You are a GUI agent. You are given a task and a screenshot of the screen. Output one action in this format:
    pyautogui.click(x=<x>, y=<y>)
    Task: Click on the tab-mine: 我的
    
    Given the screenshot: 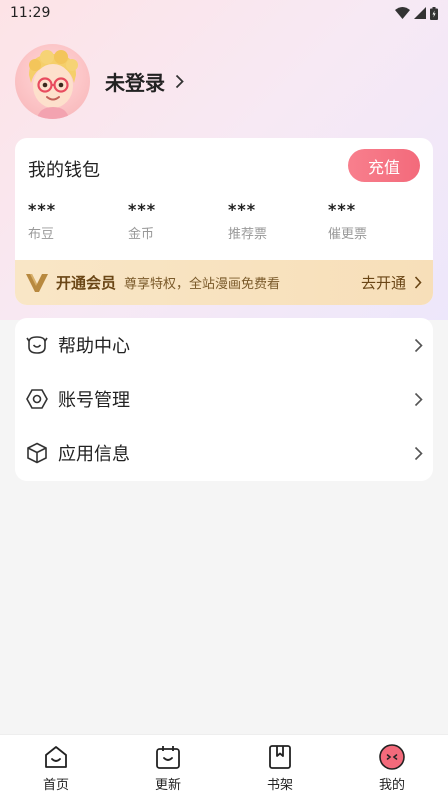 What is the action you would take?
    pyautogui.click(x=392, y=766)
    